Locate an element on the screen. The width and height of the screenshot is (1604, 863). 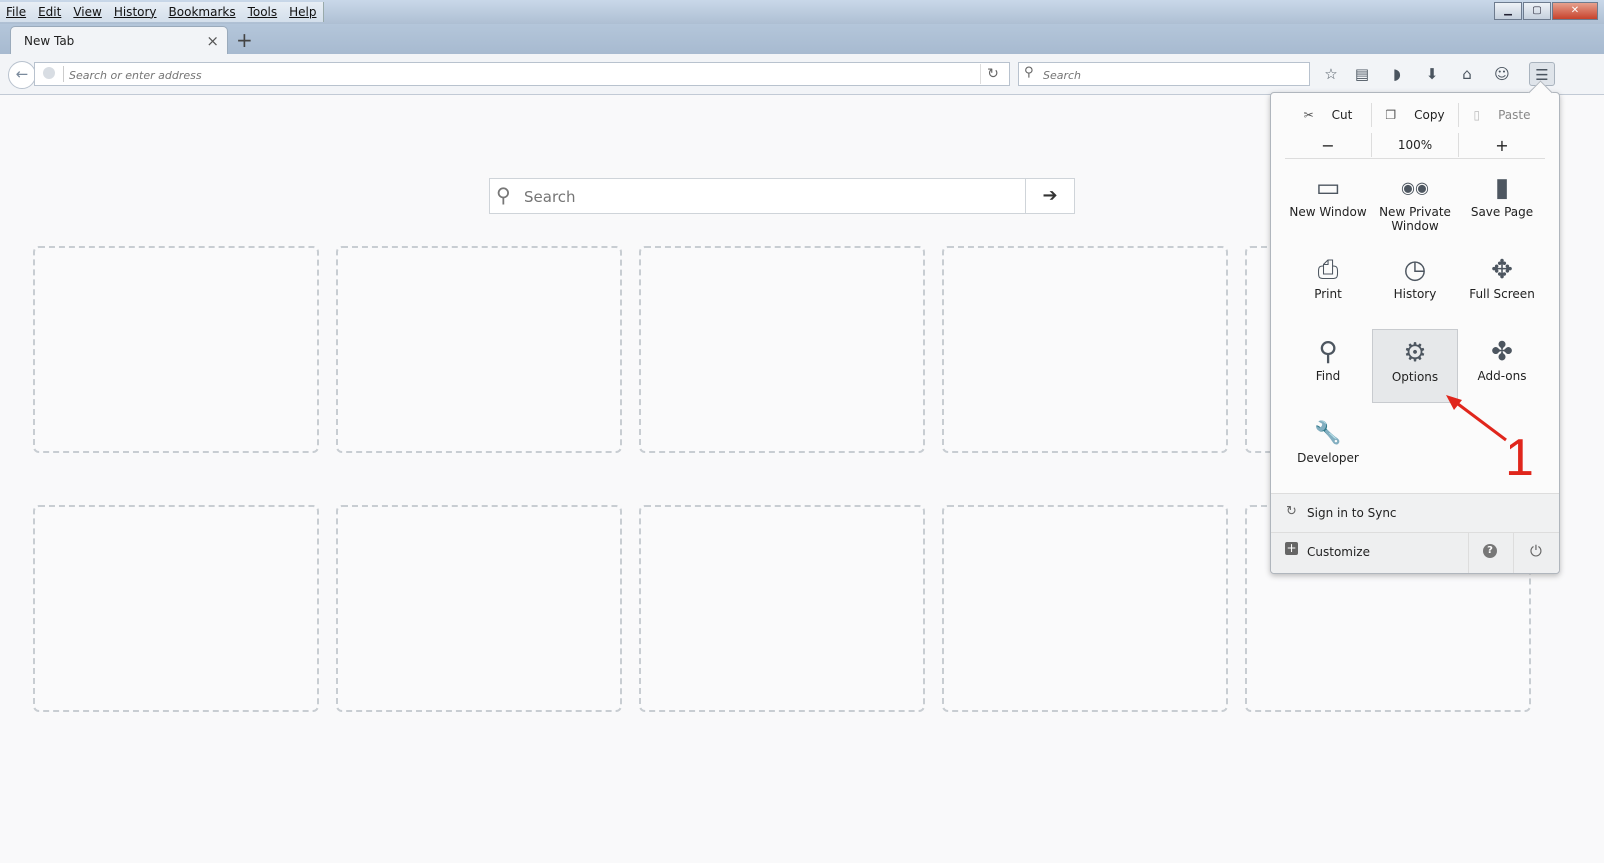
printer-icon: ⎙ is located at coordinates (1328, 270).